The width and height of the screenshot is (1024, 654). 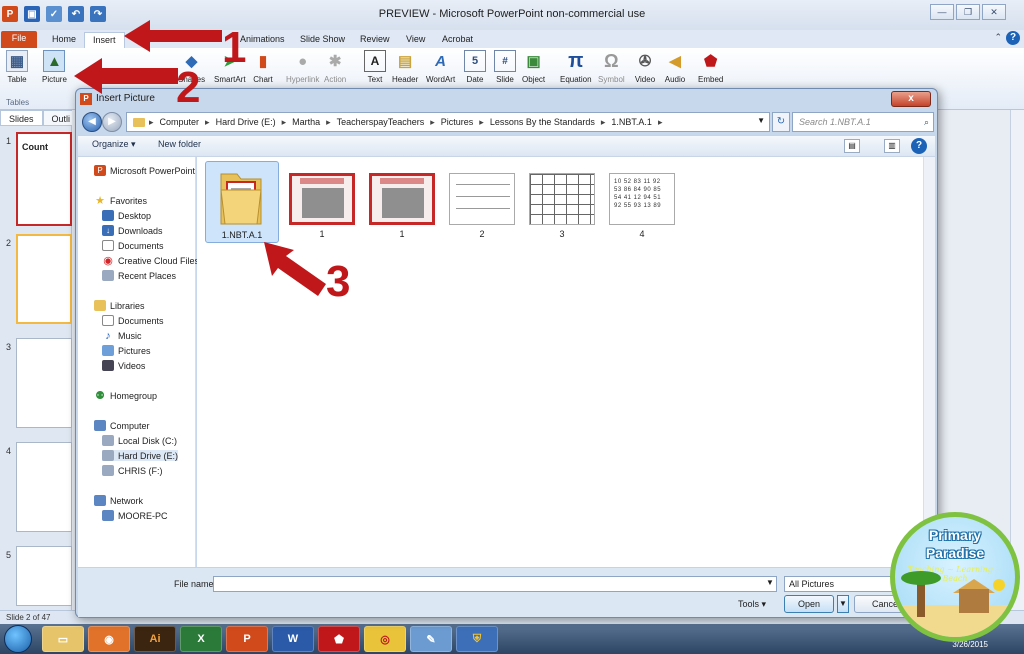 I want to click on logo-text-line2: Paradise, so click(x=955, y=553).